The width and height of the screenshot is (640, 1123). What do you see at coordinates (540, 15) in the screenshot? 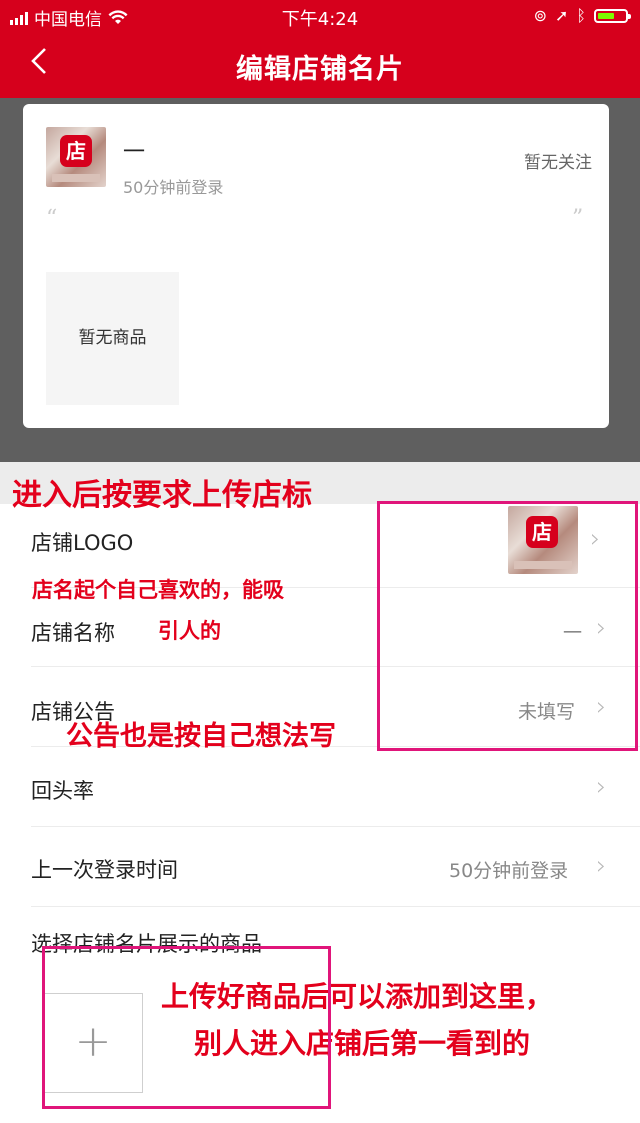
I see `rotation-lock-icon: ⊚` at bounding box center [540, 15].